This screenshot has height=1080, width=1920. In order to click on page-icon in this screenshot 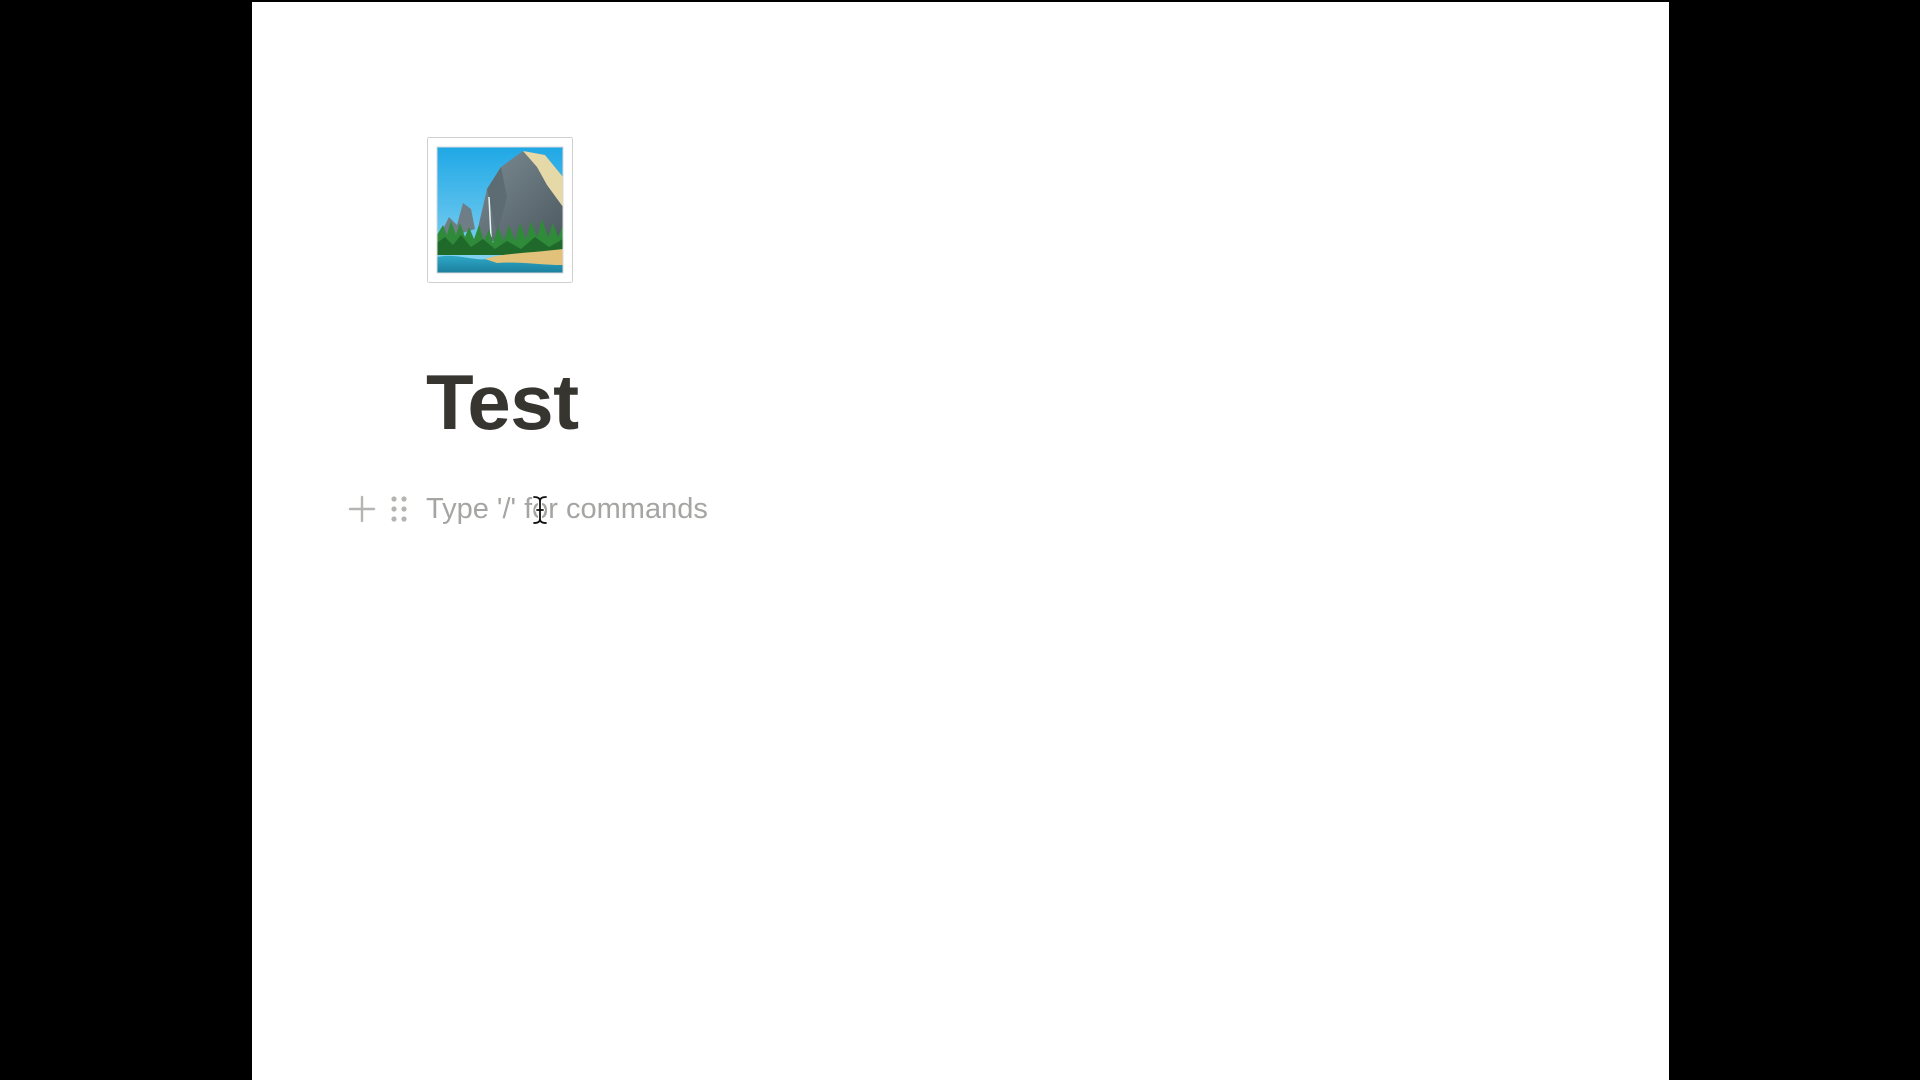, I will do `click(500, 210)`.